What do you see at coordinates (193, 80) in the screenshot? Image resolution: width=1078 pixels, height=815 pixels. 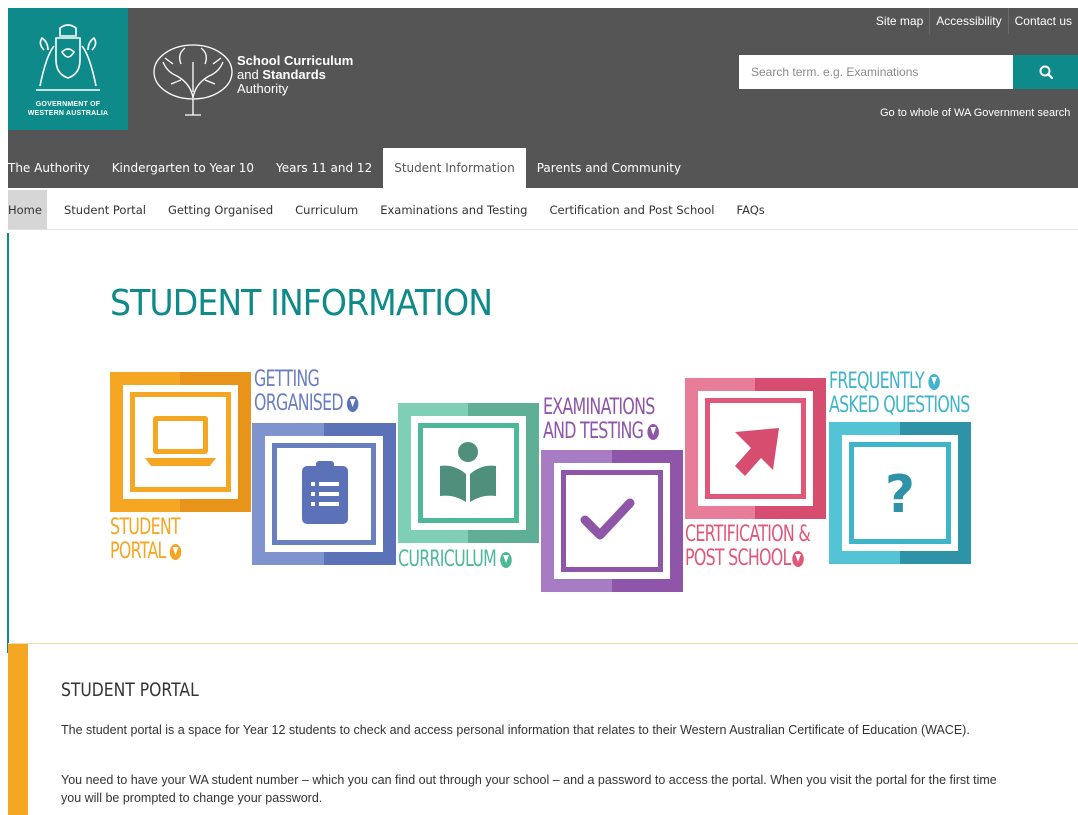 I see `scsa-tree-logo-icon` at bounding box center [193, 80].